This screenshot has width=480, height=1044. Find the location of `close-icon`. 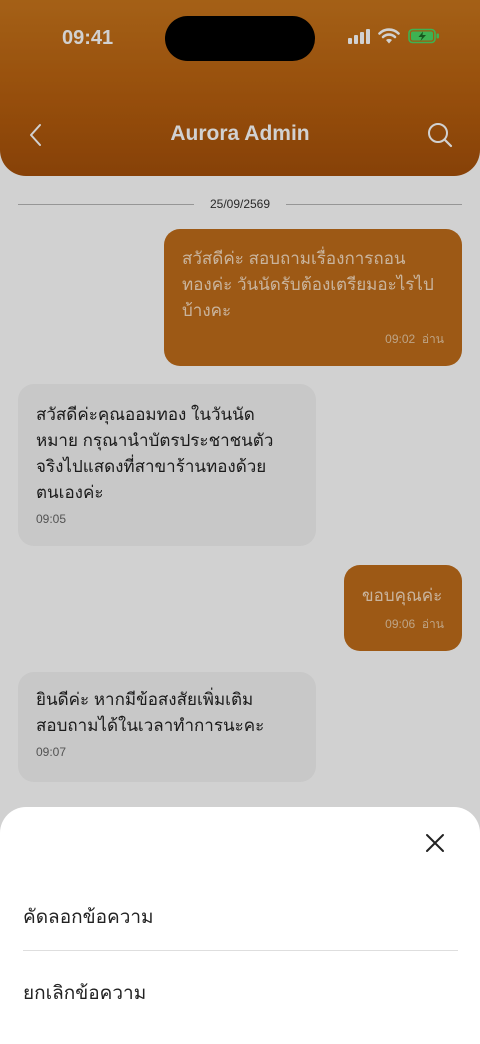

close-icon is located at coordinates (435, 843).